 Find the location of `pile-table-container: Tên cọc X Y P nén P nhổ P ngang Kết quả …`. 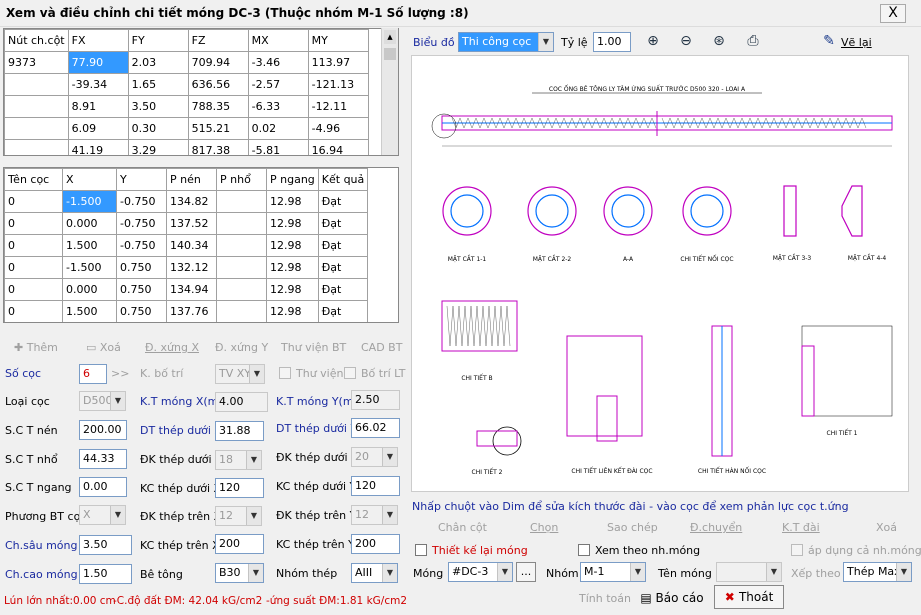

pile-table-container: Tên cọc X Y P nén P nhổ P ngang Kết quả … is located at coordinates (201, 245).